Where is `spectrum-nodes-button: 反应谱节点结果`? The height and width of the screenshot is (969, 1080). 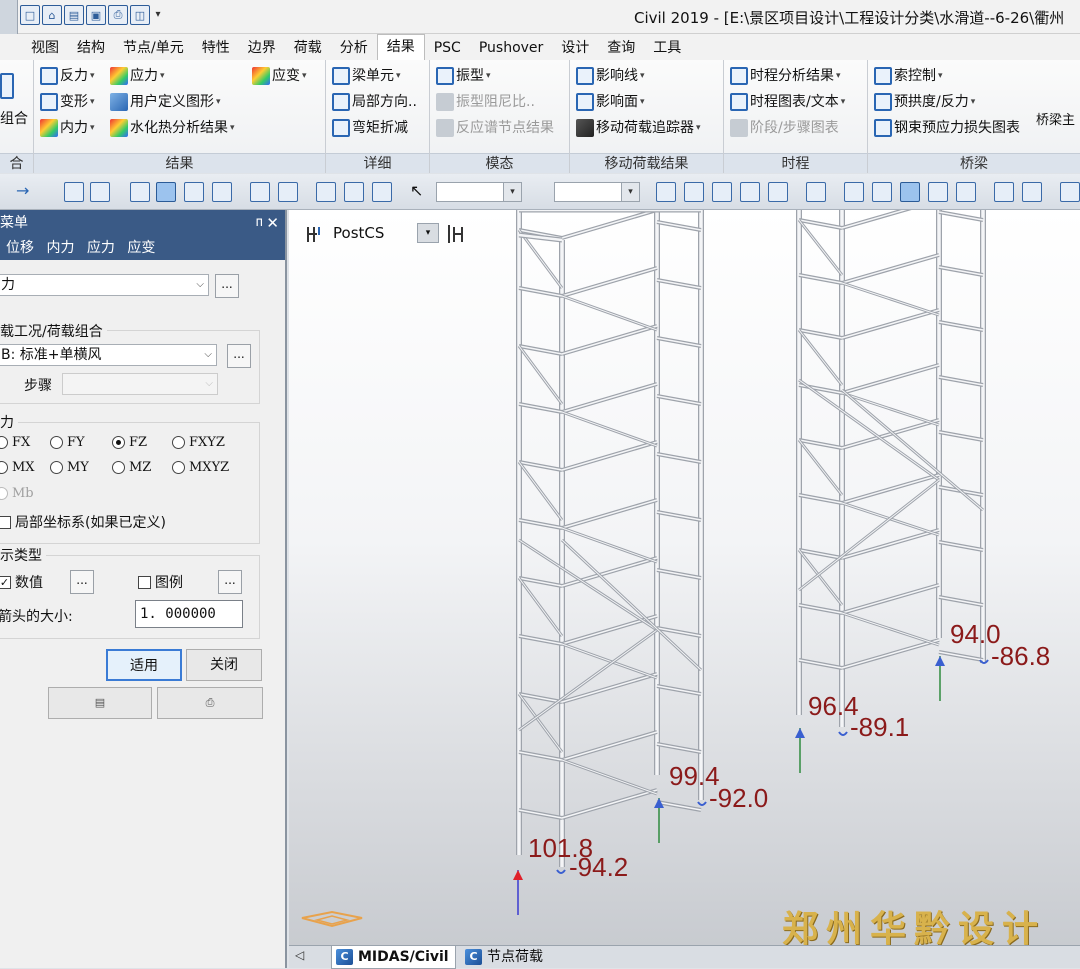 spectrum-nodes-button: 反应谱节点结果 is located at coordinates (495, 128).